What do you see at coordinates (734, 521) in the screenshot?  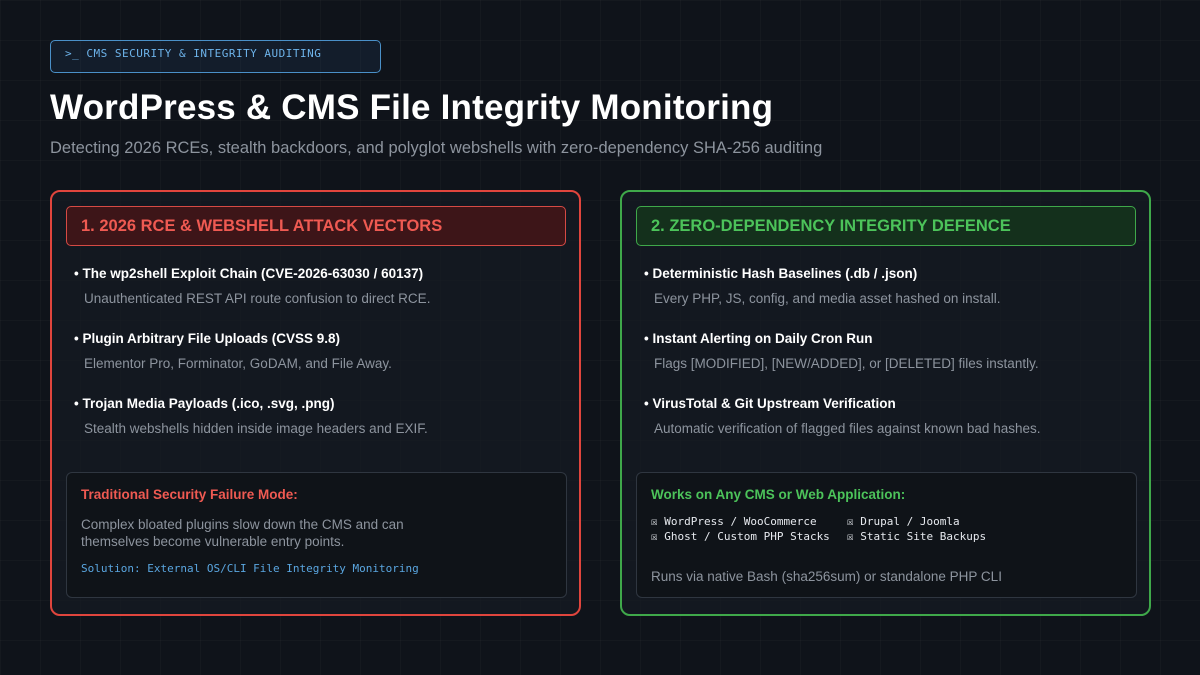 I see `cms-item-wordpress: ☒ WordPress / WooCommerce` at bounding box center [734, 521].